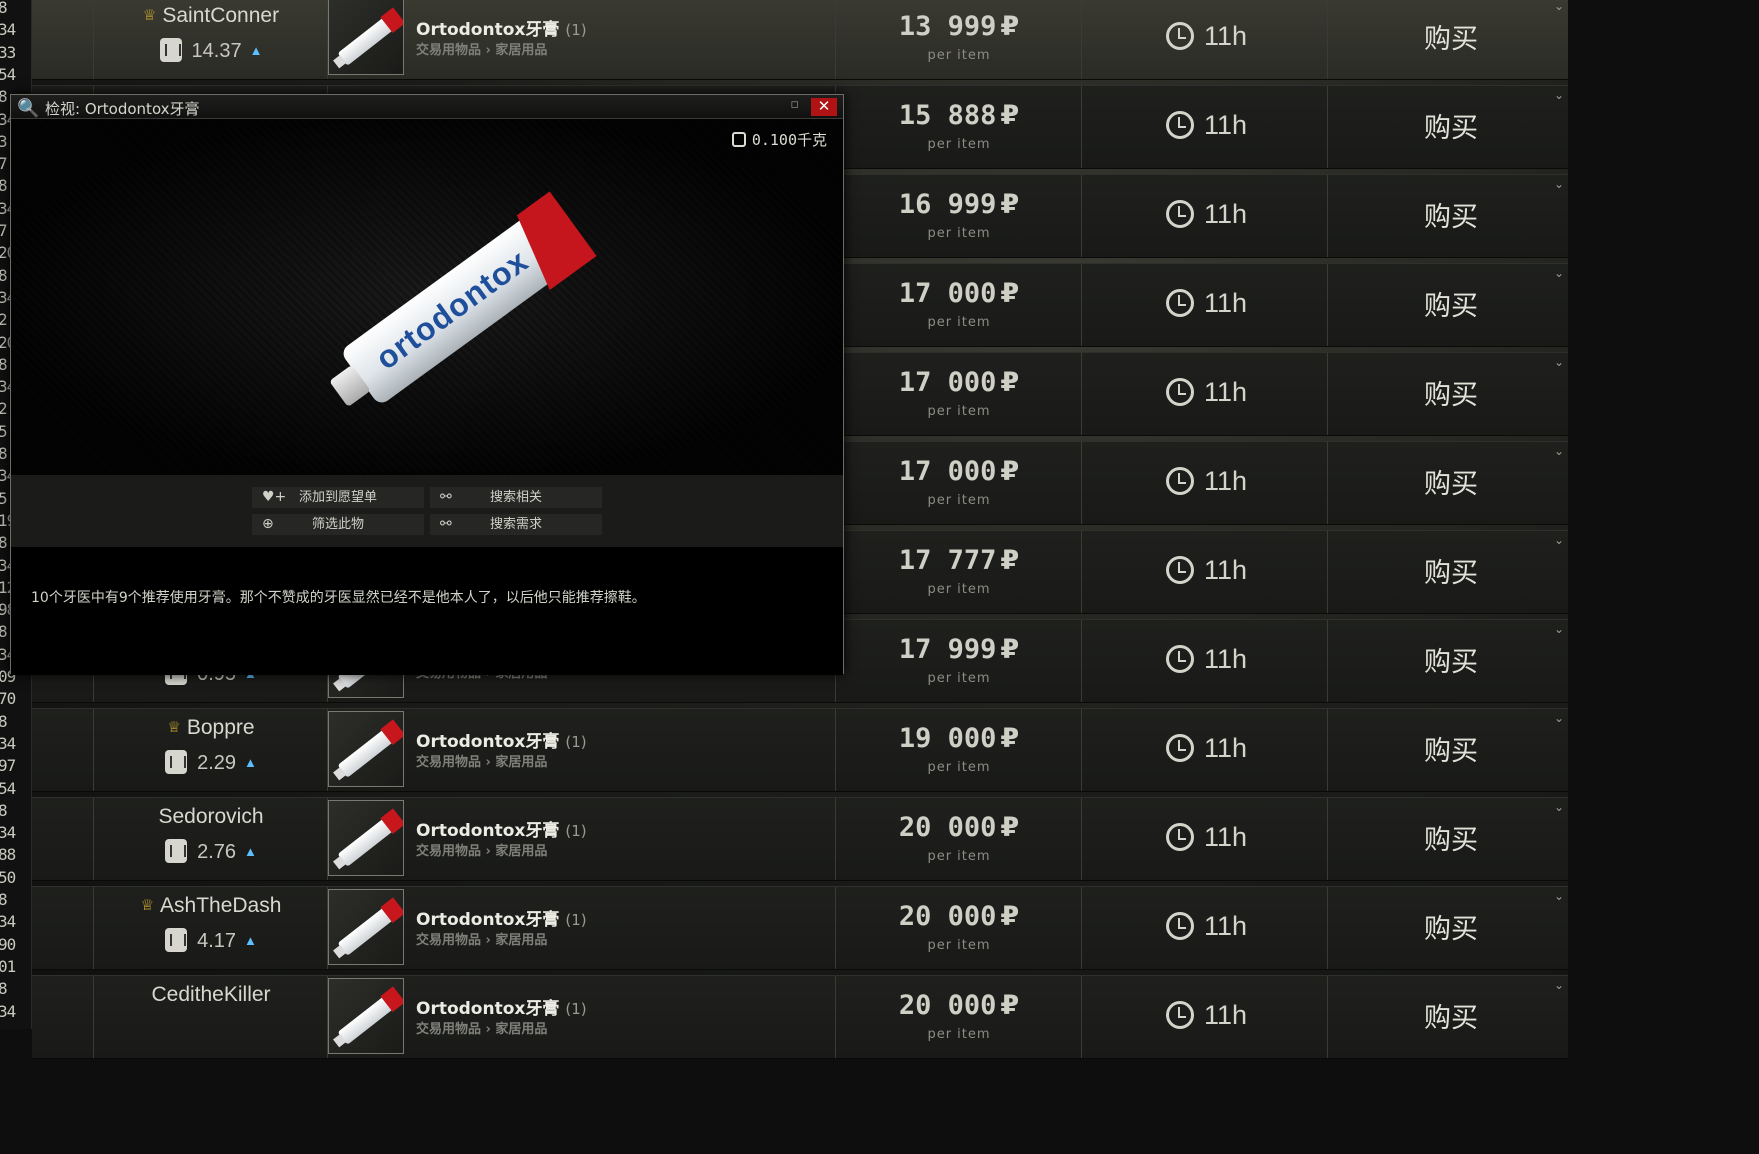 This screenshot has width=1759, height=1154. Describe the element at coordinates (738, 139) in the screenshot. I see `weight-icon` at that location.